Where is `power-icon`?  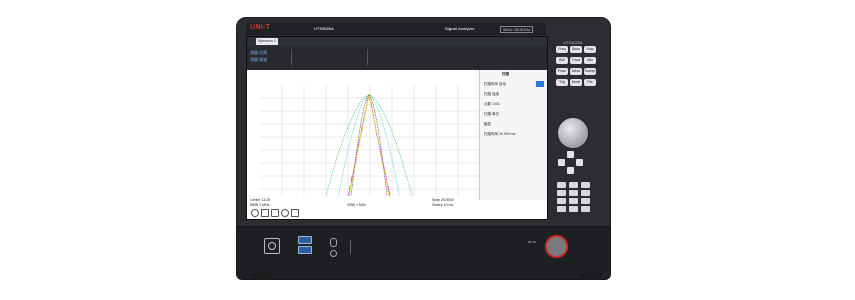
power-icon is located at coordinates (272, 246).